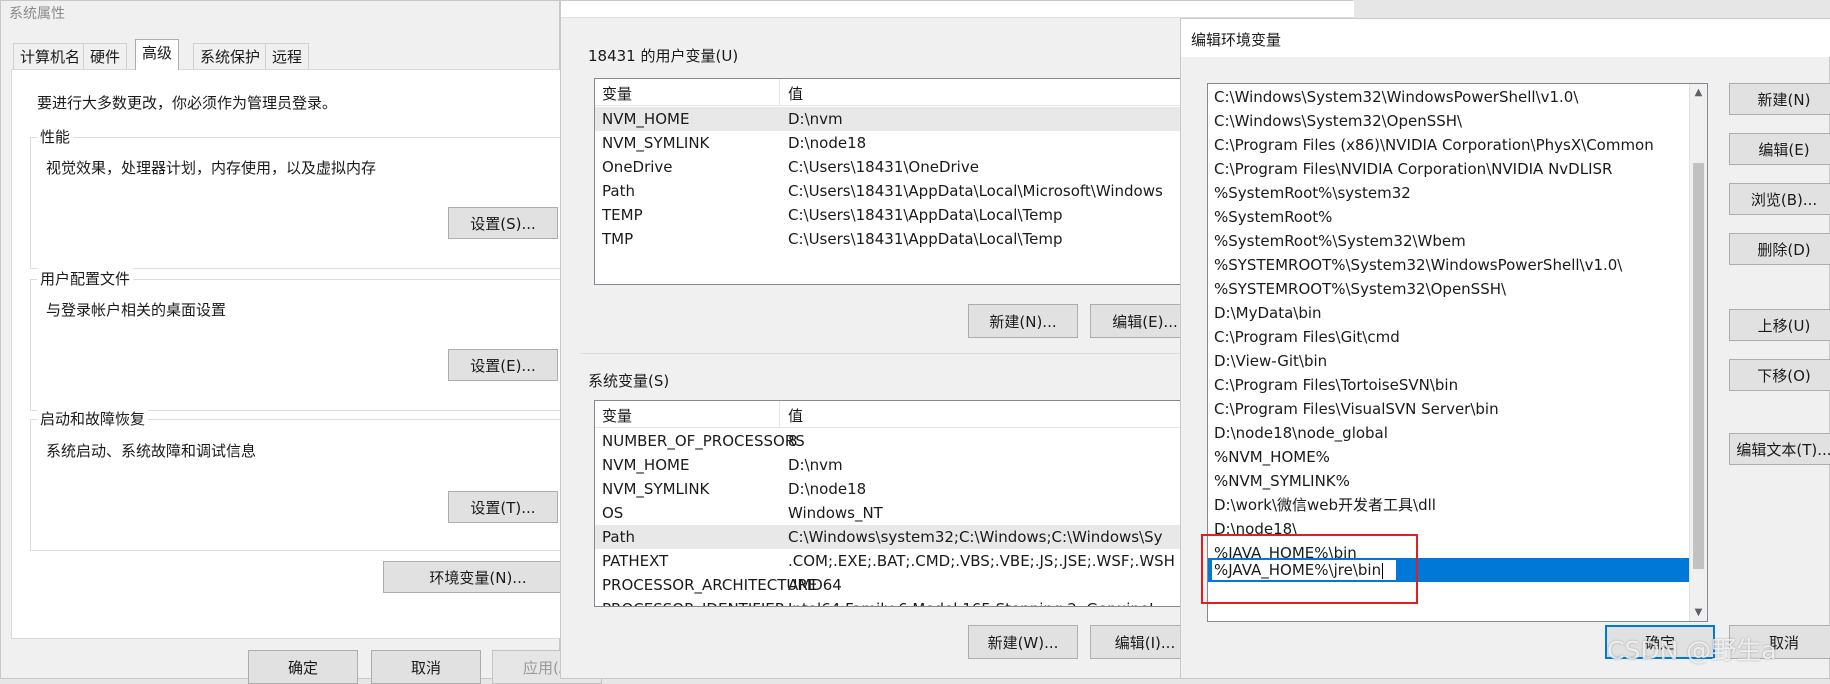 This screenshot has height=684, width=1830. What do you see at coordinates (622, 215) in the screenshot?
I see `variable-name: TEMP` at bounding box center [622, 215].